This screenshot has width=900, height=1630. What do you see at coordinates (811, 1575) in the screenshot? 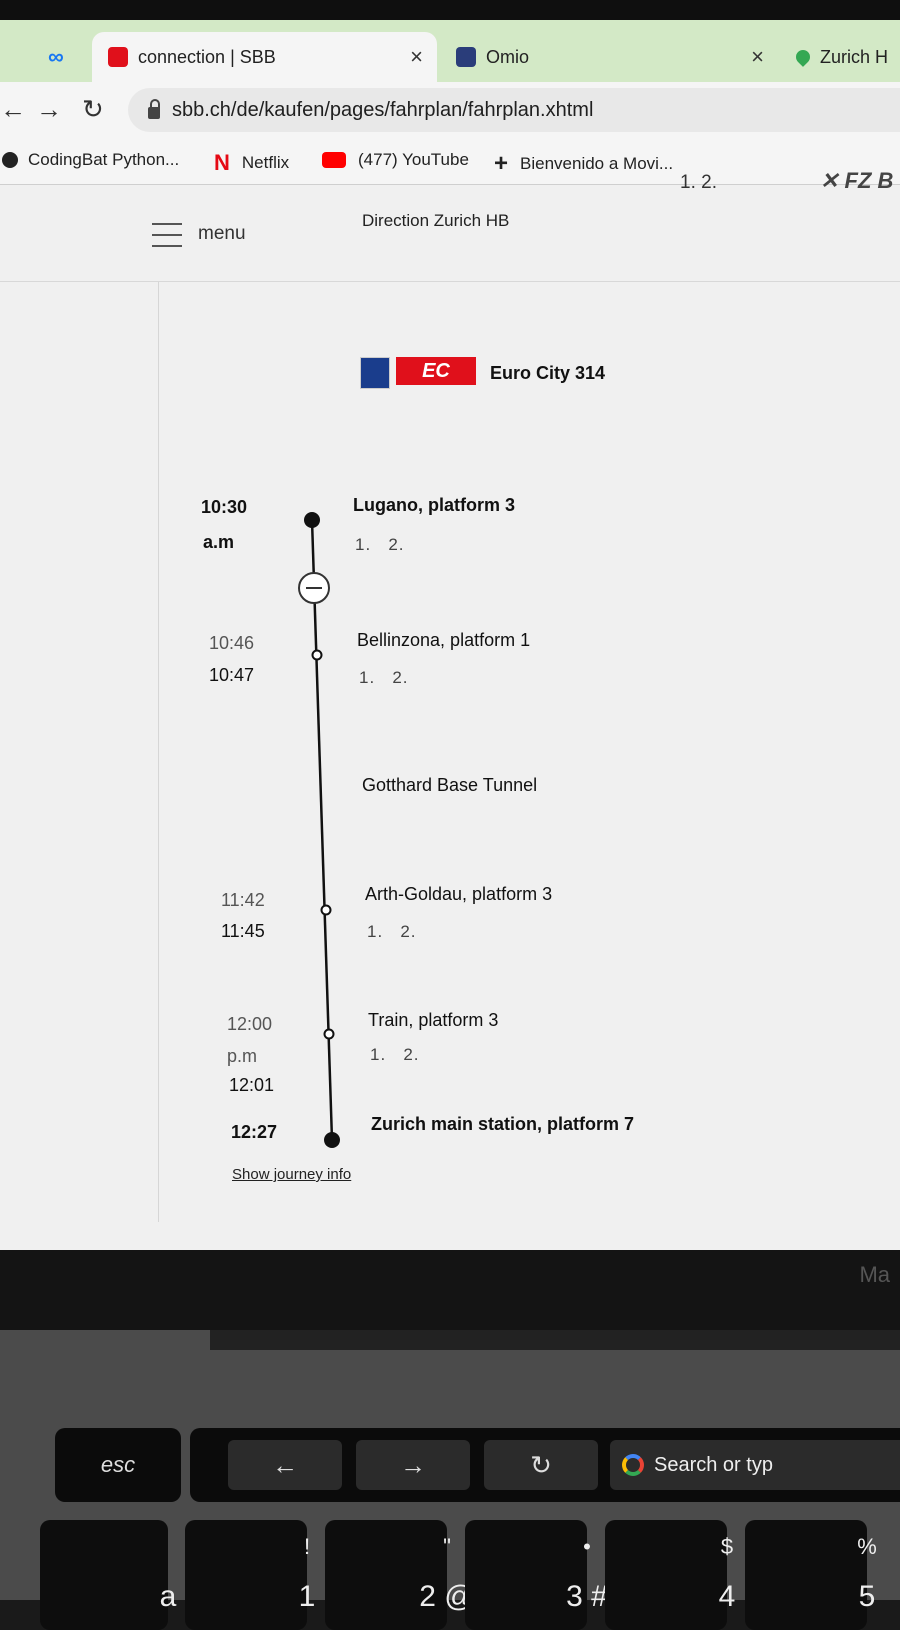
I see `key-5: % 5` at bounding box center [811, 1575].